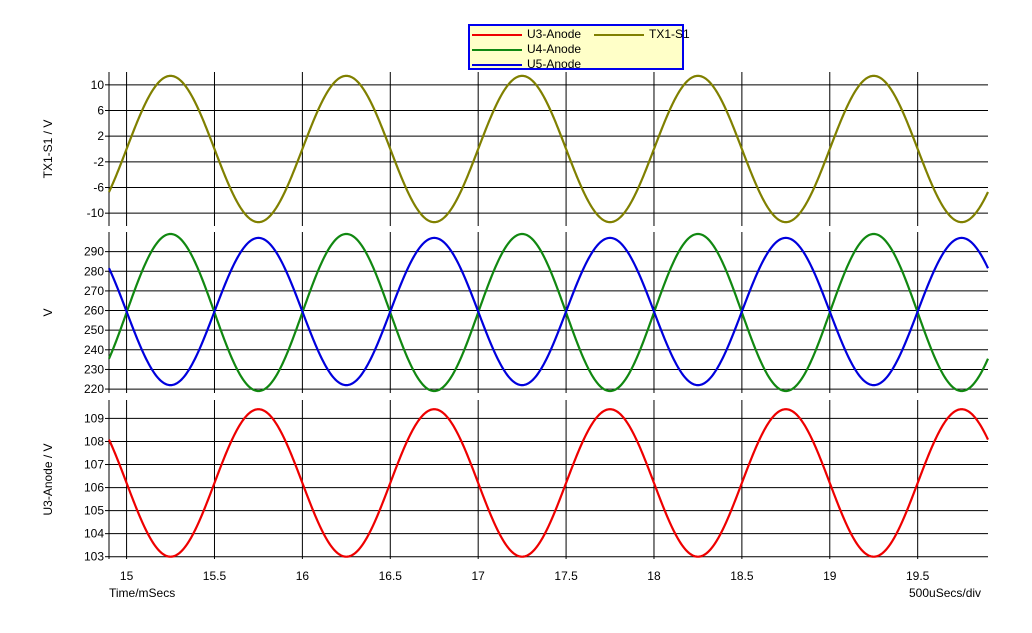  What do you see at coordinates (98, 85) in the screenshot?
I see `y-tick-label: 10` at bounding box center [98, 85].